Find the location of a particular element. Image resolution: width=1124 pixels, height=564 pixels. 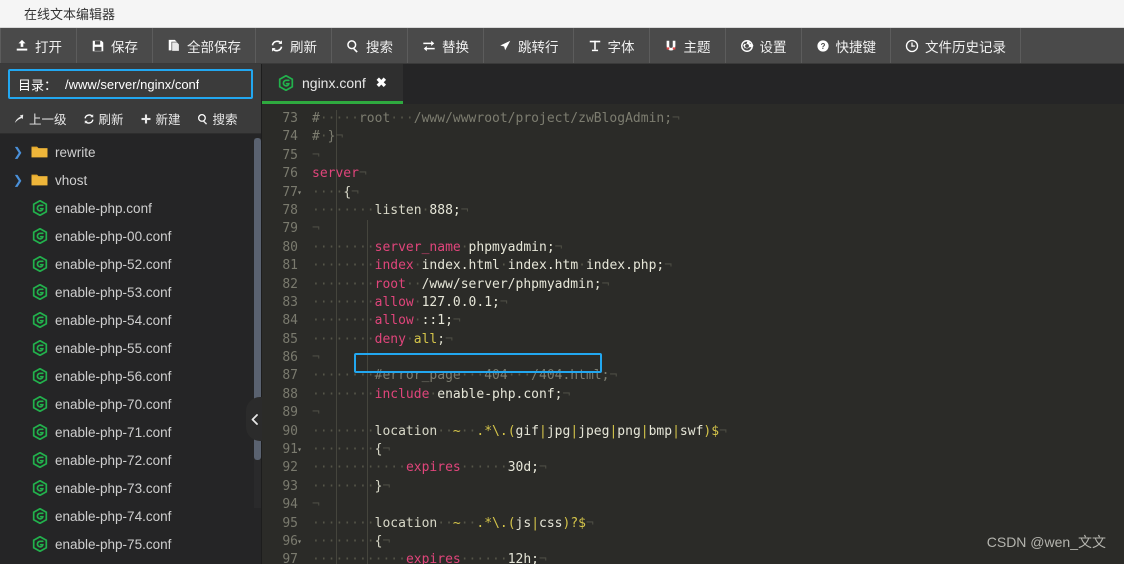

file-row: · enable-php-74.conf is located at coordinates (130, 516).